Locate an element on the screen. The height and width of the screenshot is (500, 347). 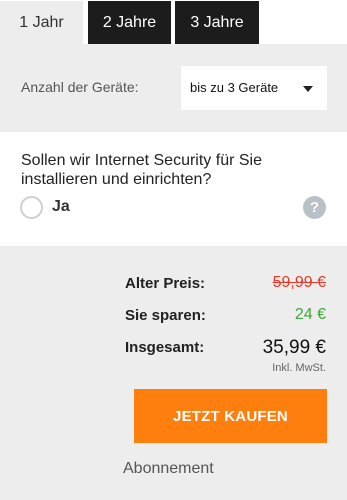
old-price-value: 59,99 € is located at coordinates (299, 282).